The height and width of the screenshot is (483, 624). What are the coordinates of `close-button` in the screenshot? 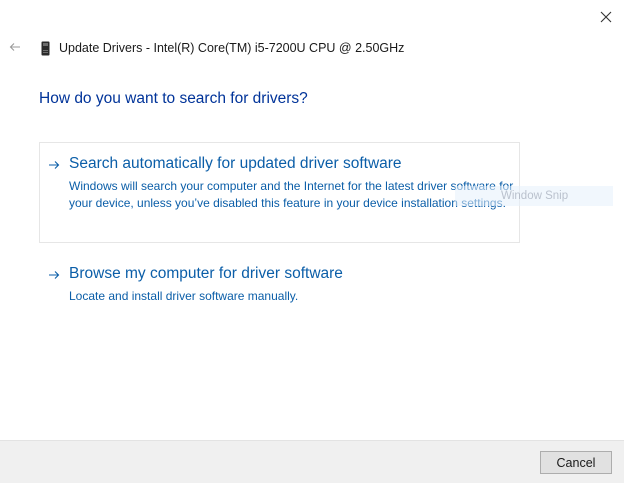 It's located at (606, 17).